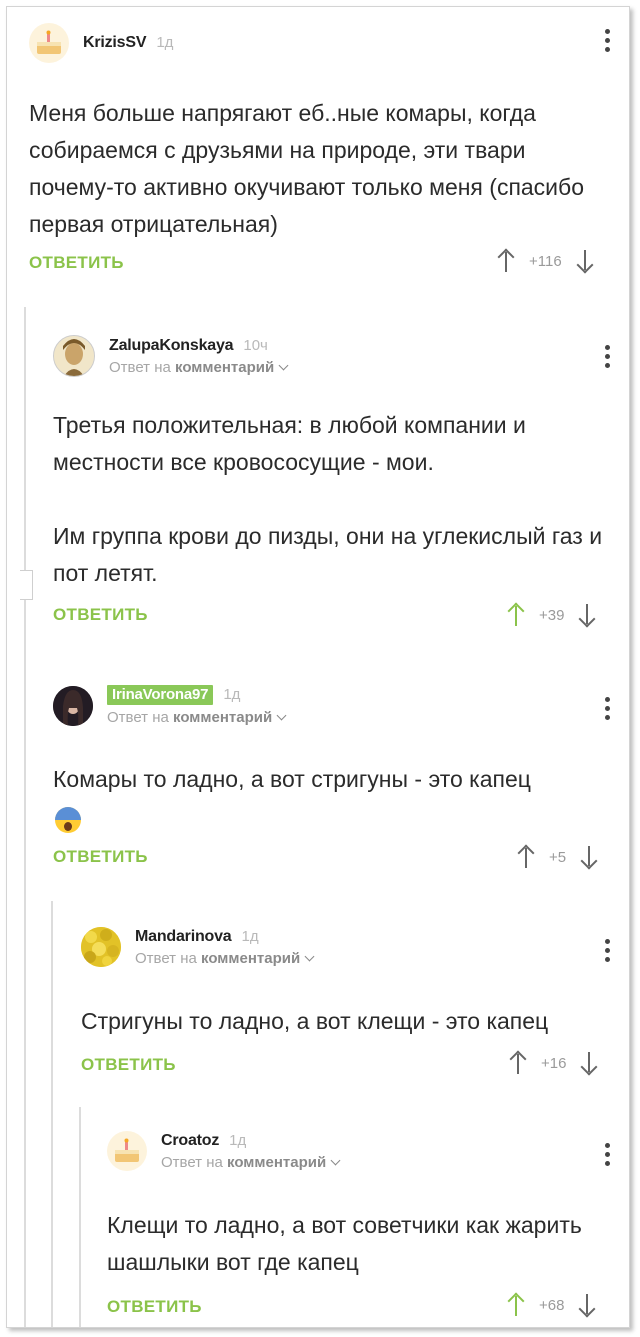  I want to click on collapse-thread-toggle, so click(26, 585).